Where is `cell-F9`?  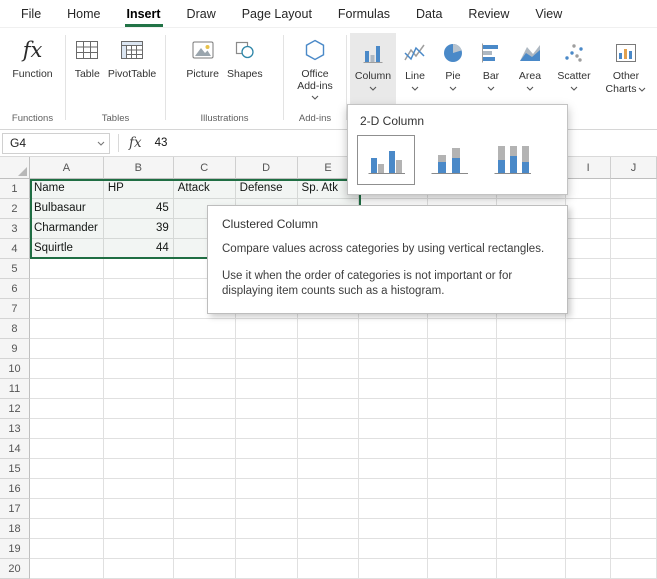
cell-F9 is located at coordinates (394, 349).